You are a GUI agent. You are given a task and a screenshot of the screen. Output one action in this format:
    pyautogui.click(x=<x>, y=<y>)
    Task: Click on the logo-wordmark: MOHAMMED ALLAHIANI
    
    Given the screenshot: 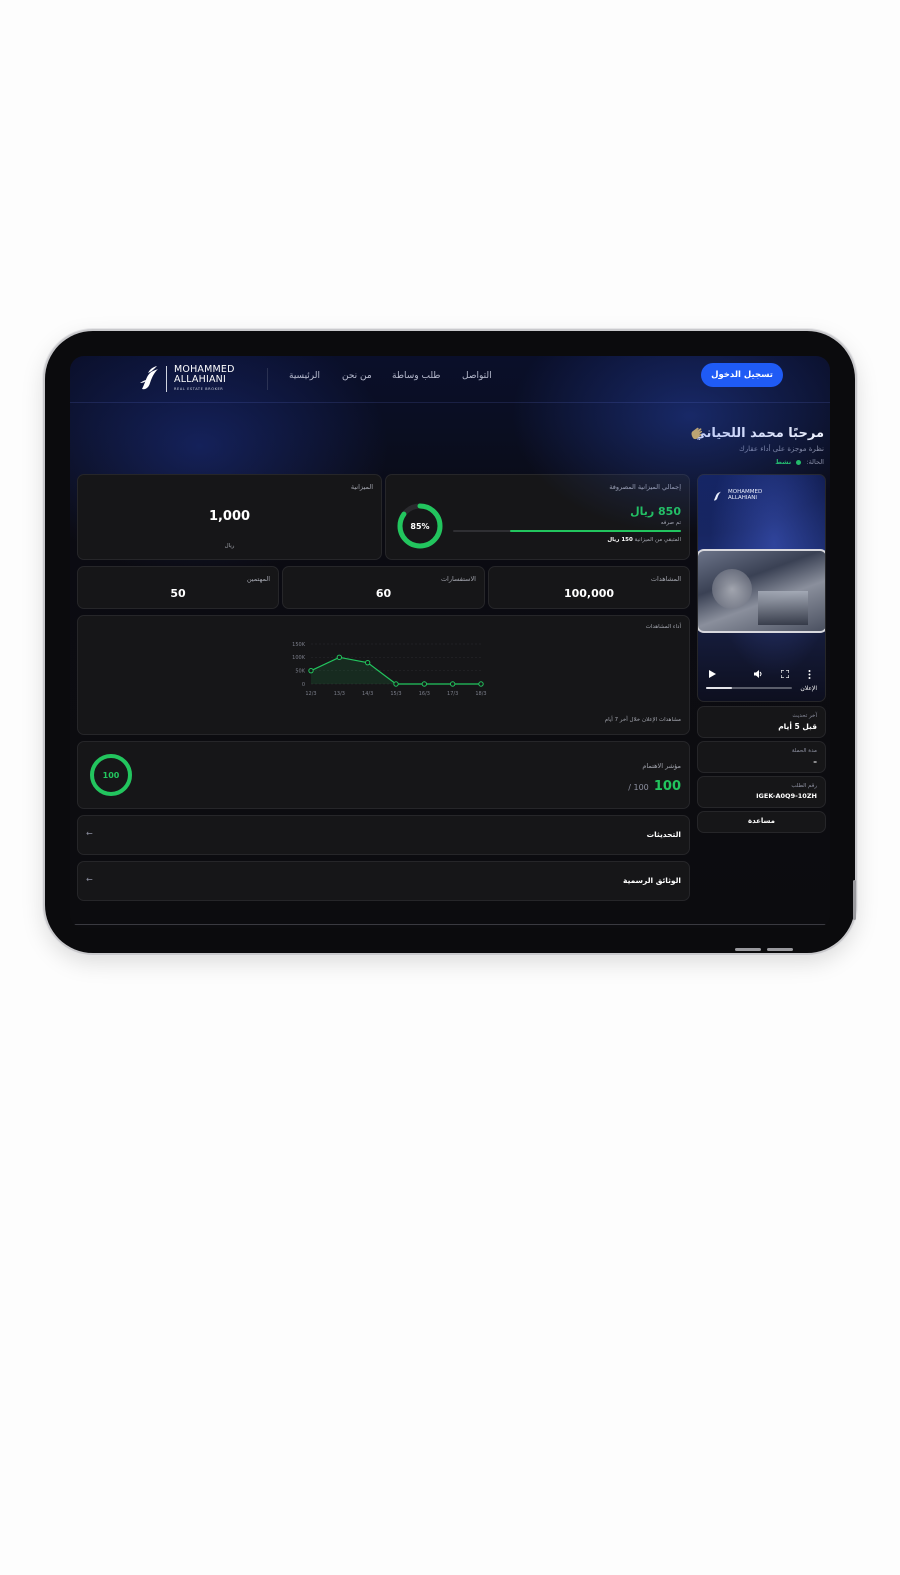 What is the action you would take?
    pyautogui.click(x=204, y=374)
    